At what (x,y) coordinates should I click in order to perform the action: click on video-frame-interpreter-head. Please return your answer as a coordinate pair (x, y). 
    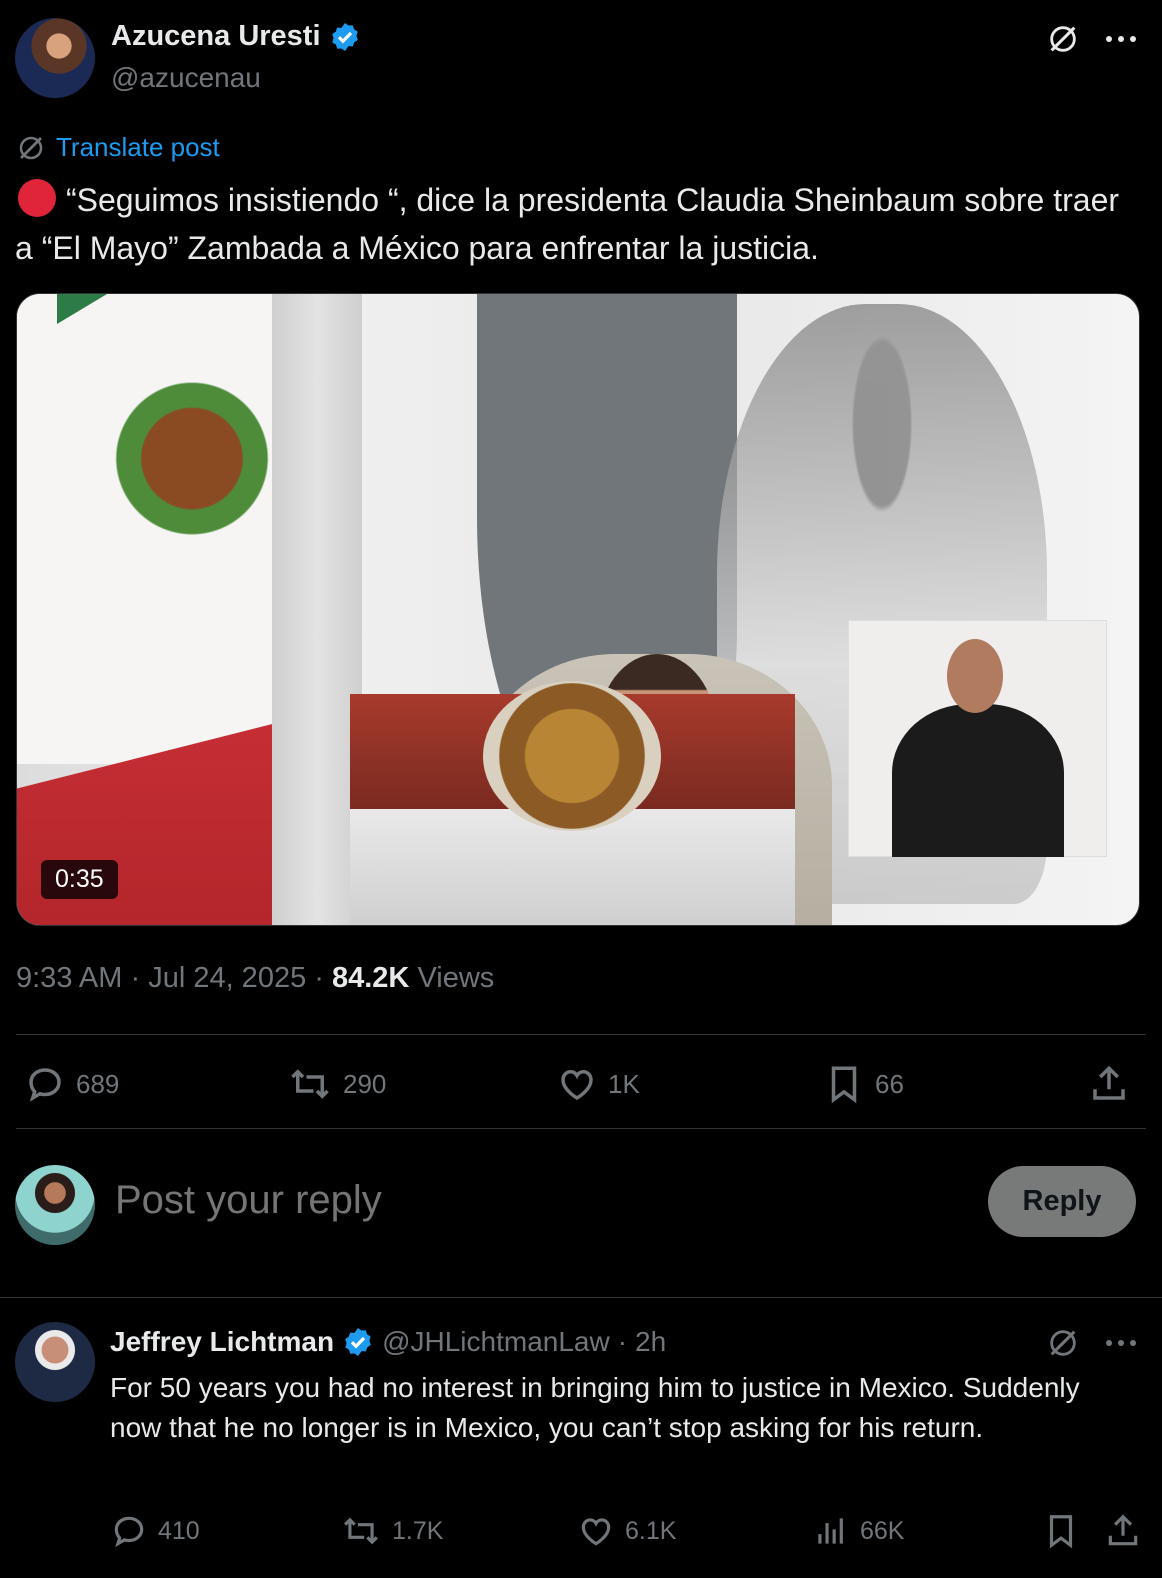
    Looking at the image, I should click on (975, 676).